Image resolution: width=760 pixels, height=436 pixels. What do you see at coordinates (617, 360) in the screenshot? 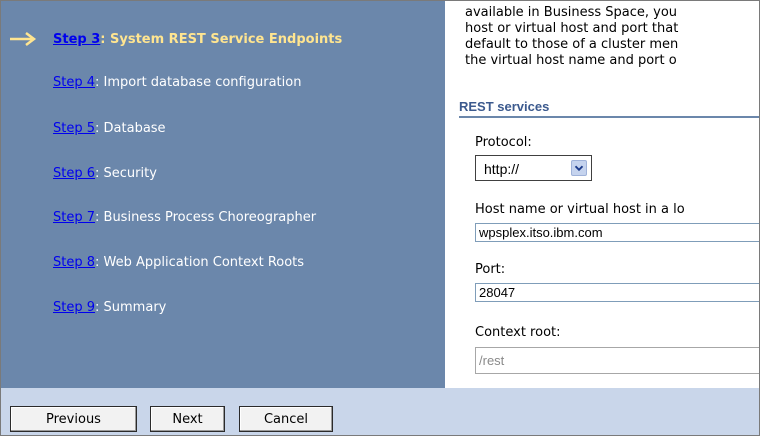
I see `context-root-input` at bounding box center [617, 360].